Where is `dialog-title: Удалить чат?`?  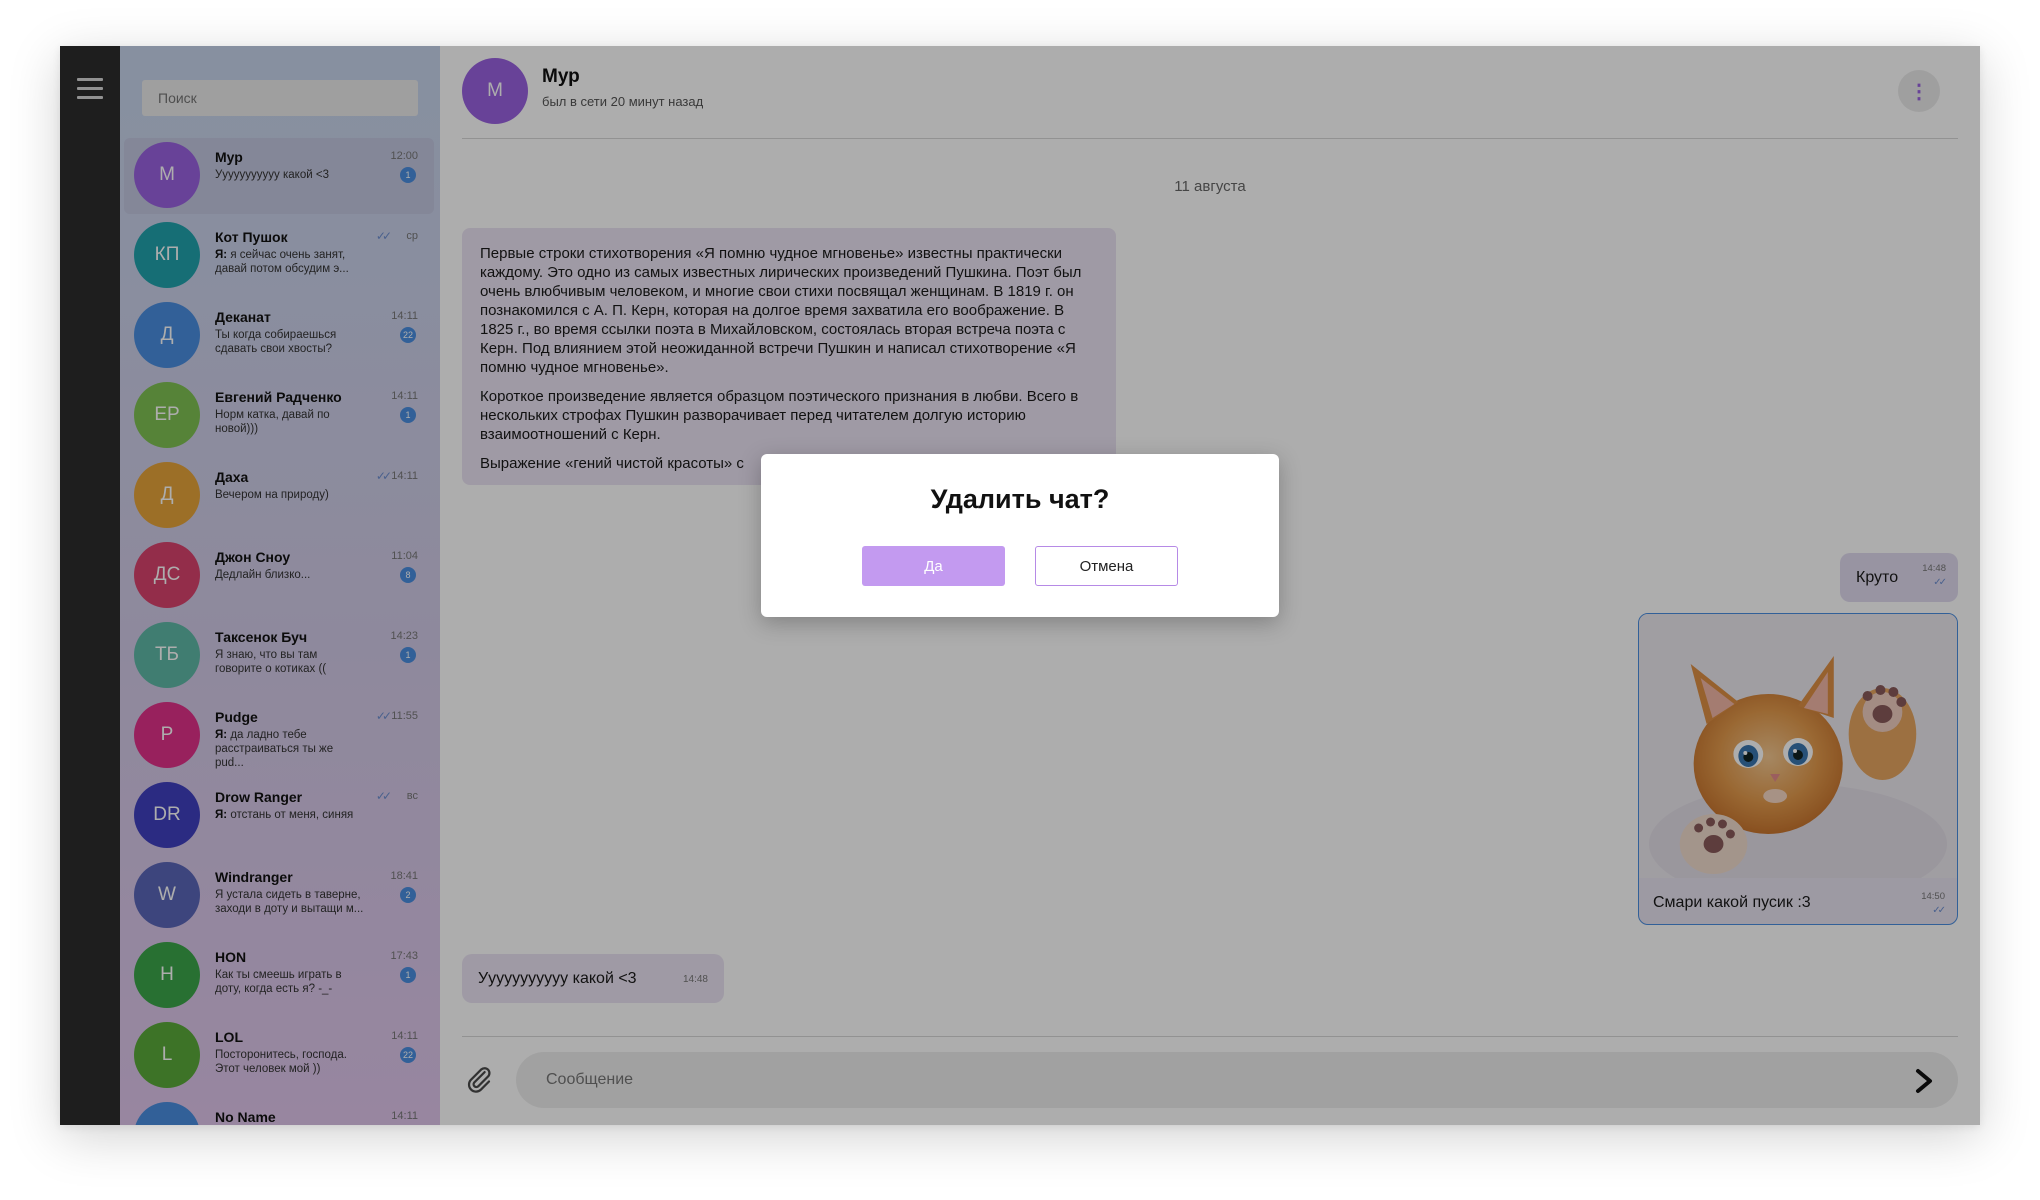 dialog-title: Удалить чат? is located at coordinates (1020, 499).